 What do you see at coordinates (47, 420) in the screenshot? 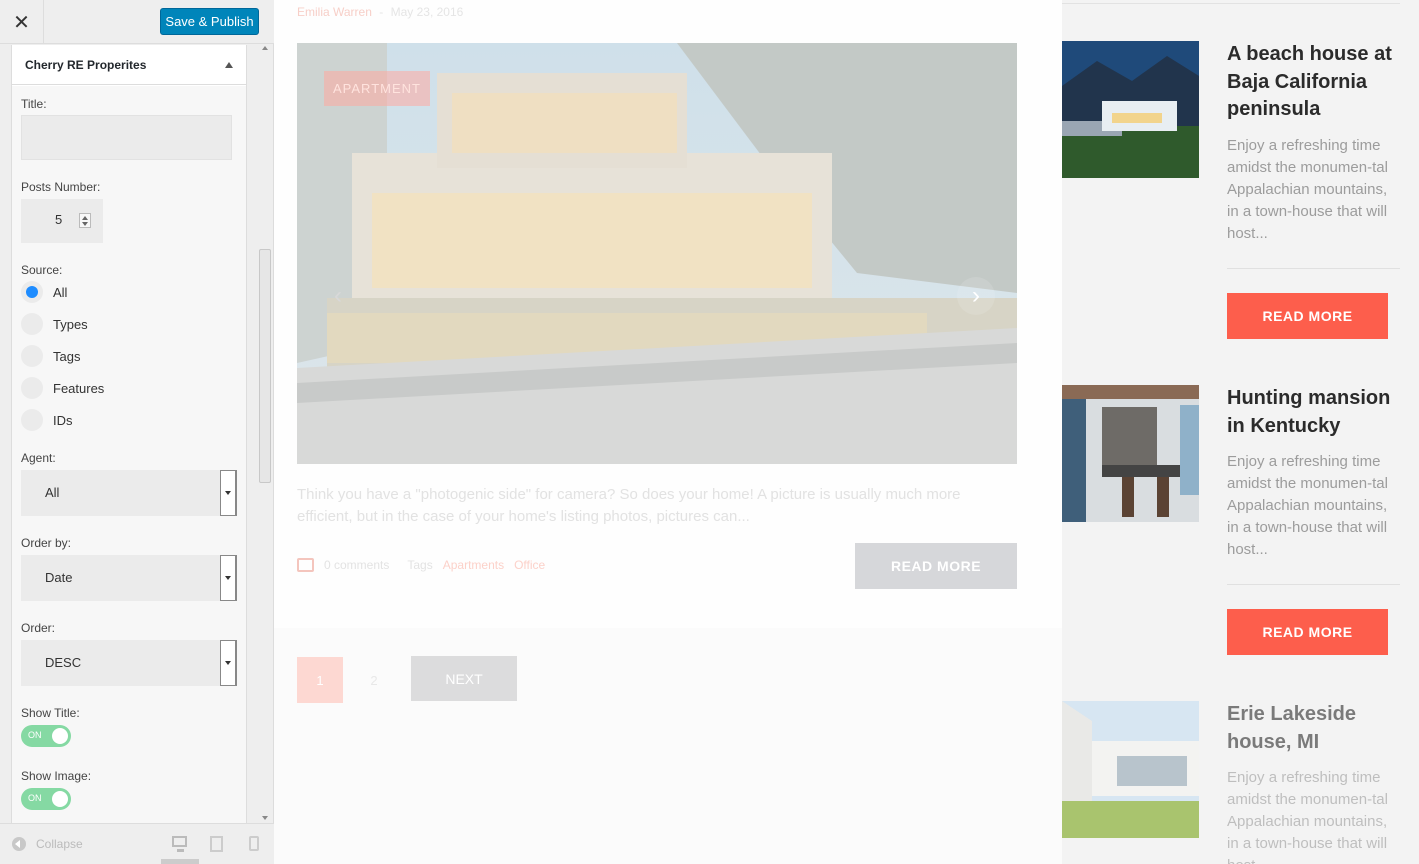
I see `source-radio-ids: IDs` at bounding box center [47, 420].